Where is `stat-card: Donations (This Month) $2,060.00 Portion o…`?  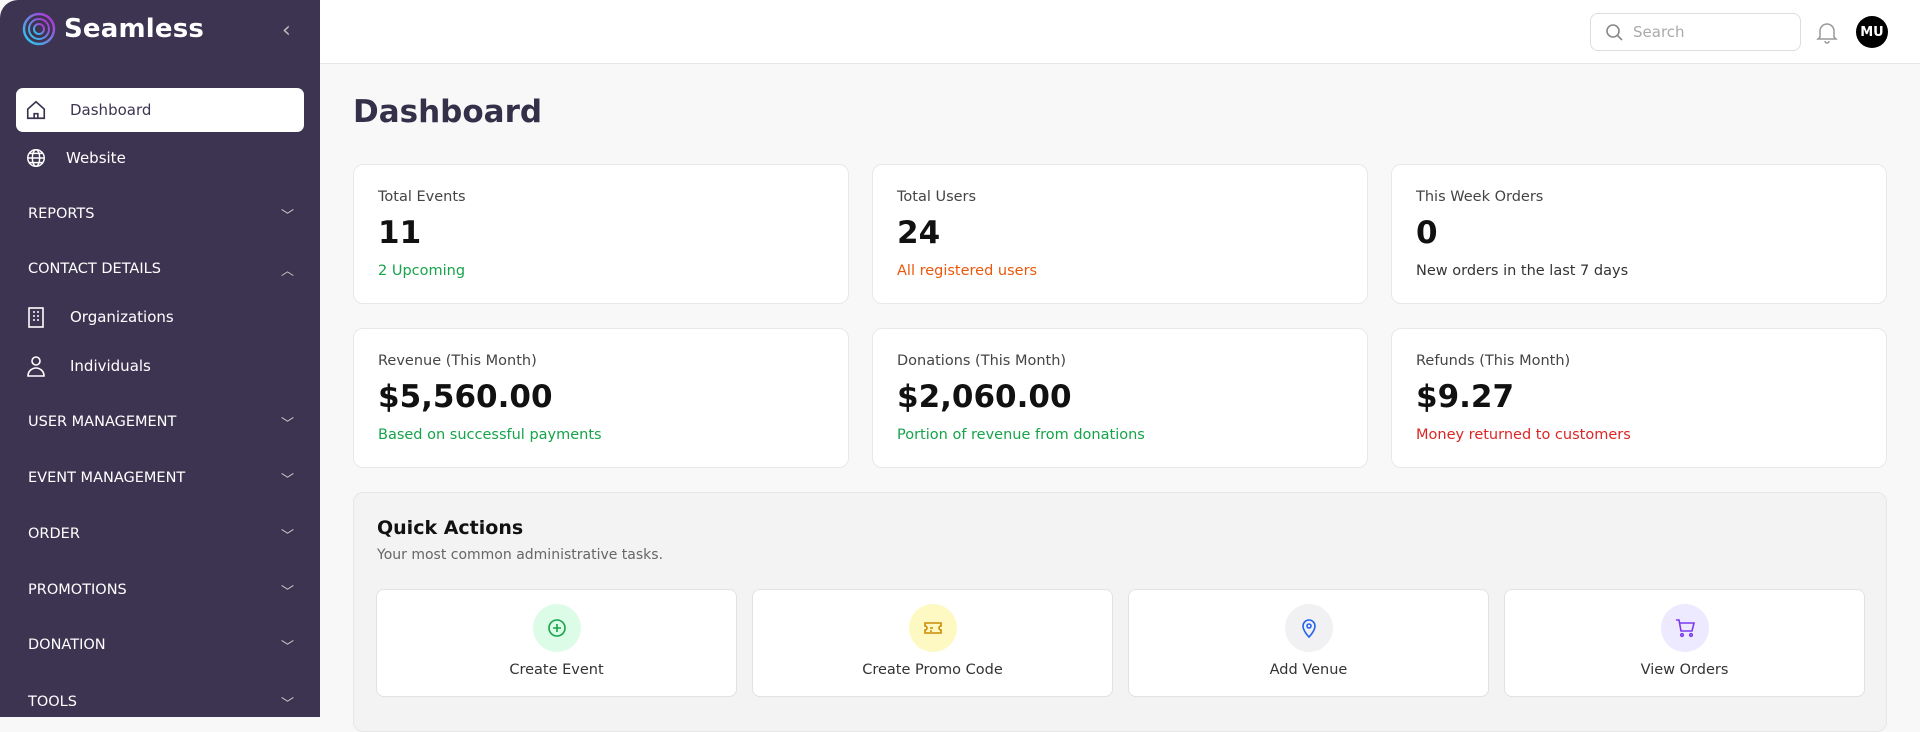
stat-card: Donations (This Month) $2,060.00 Portion o… is located at coordinates (1120, 398).